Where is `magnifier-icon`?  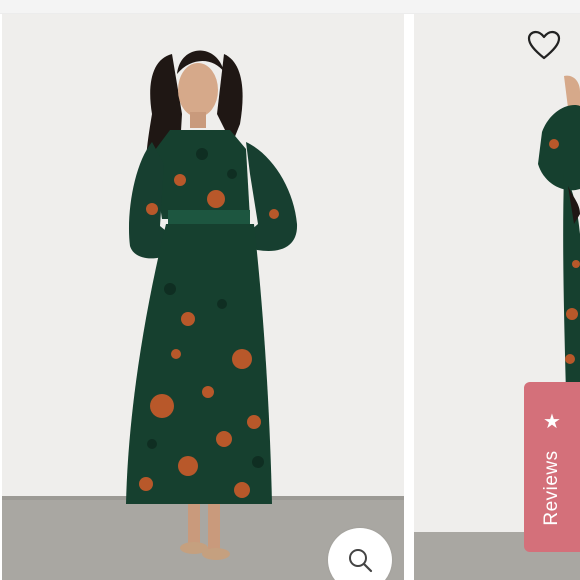
magnifier-icon is located at coordinates (361, 561).